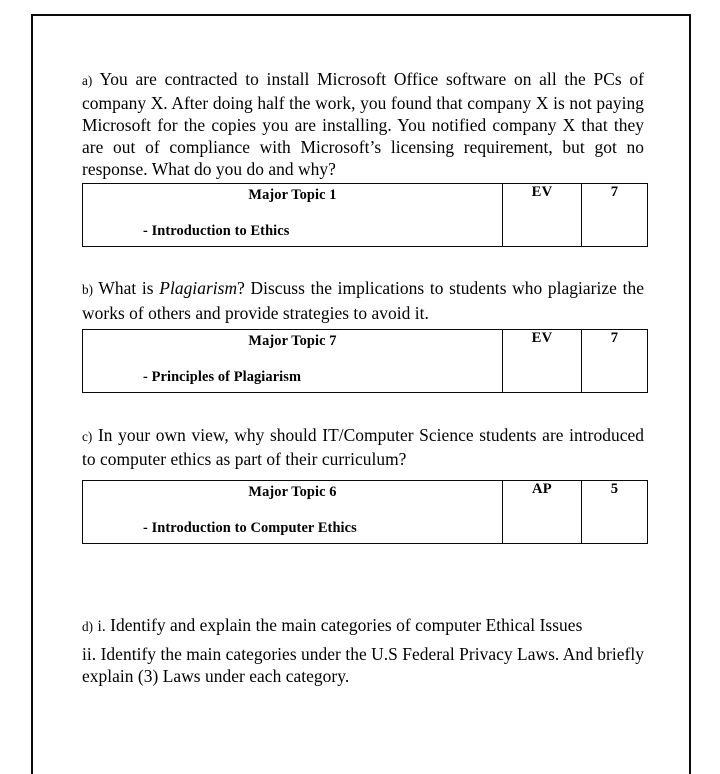 The image size is (720, 774). I want to click on question-b-body-part1: What is, so click(129, 288).